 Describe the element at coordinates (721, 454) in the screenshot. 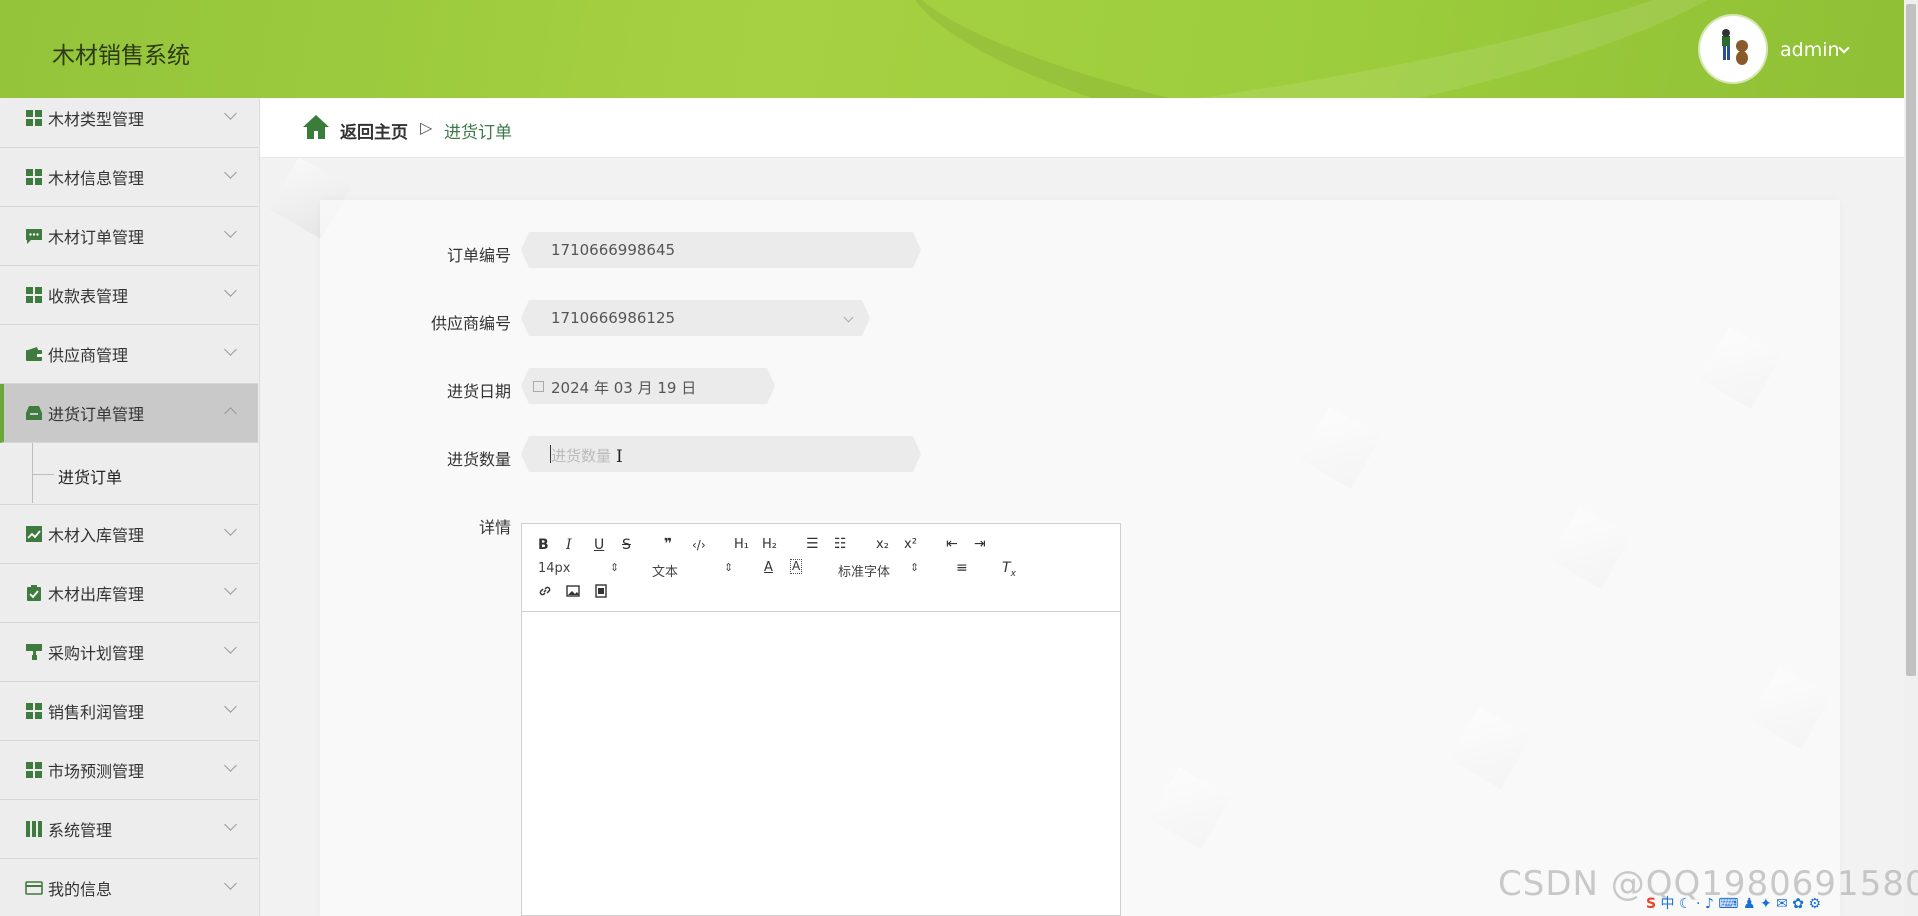

I see `quantity-input: 进货数量` at that location.